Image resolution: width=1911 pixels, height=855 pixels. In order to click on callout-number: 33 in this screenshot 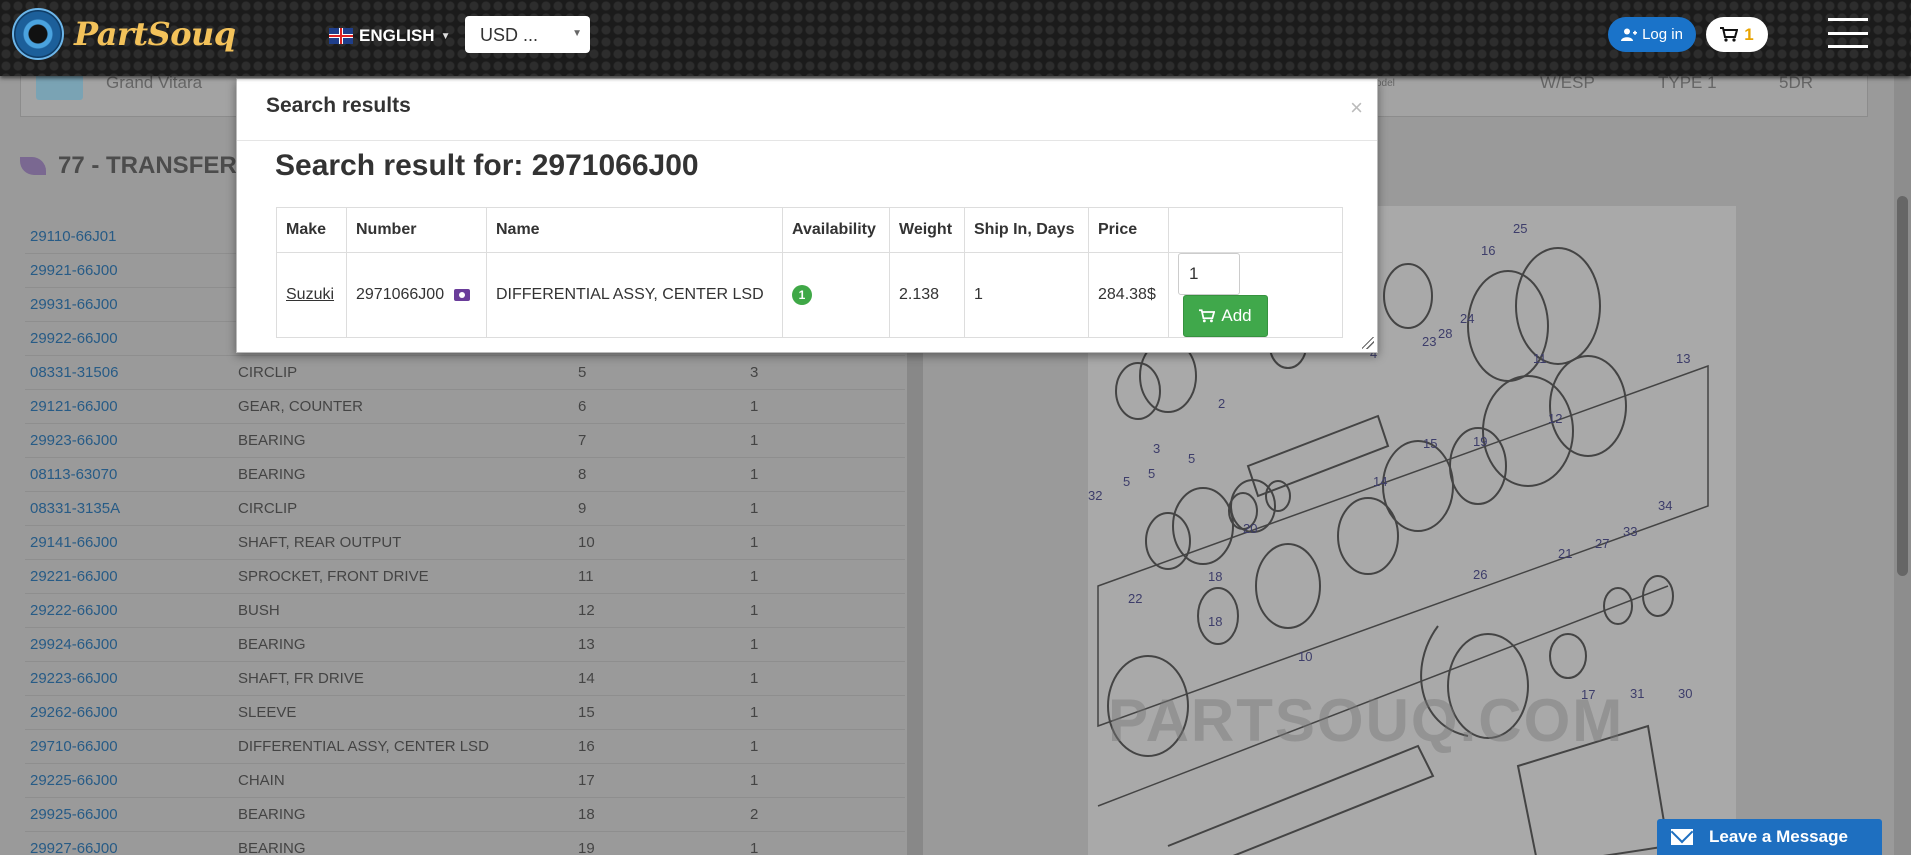, I will do `click(1630, 531)`.